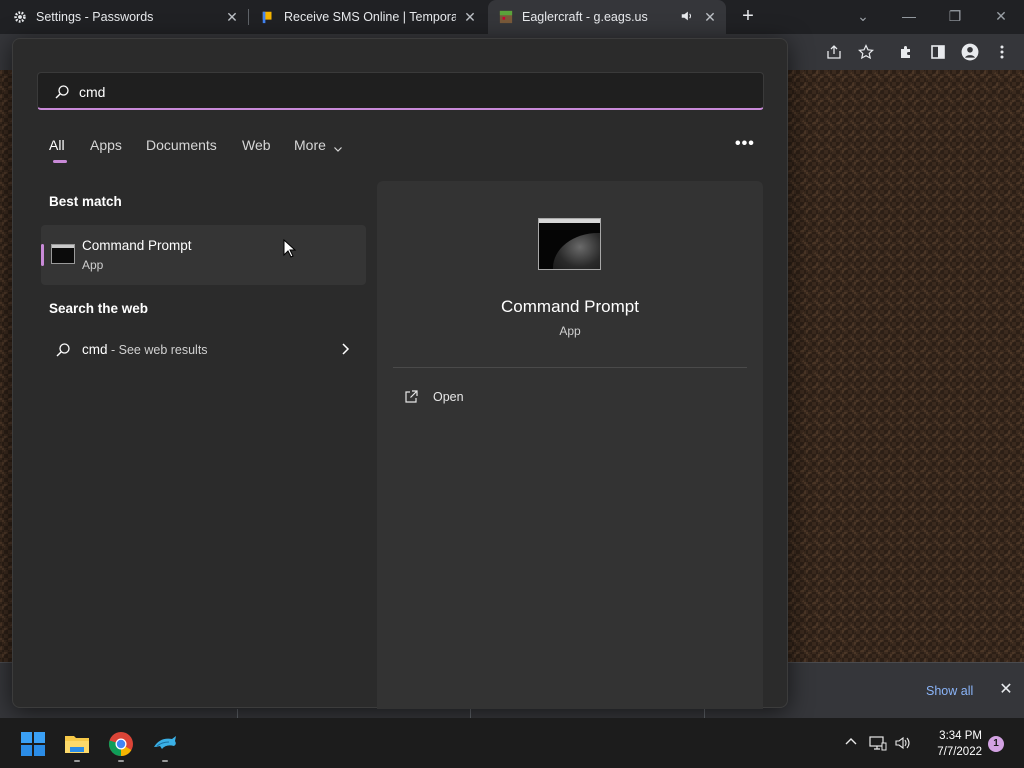 Image resolution: width=1024 pixels, height=768 pixels. What do you see at coordinates (512, 743) in the screenshot?
I see `taskbar: 3:34 PM 7/7/2022 1` at bounding box center [512, 743].